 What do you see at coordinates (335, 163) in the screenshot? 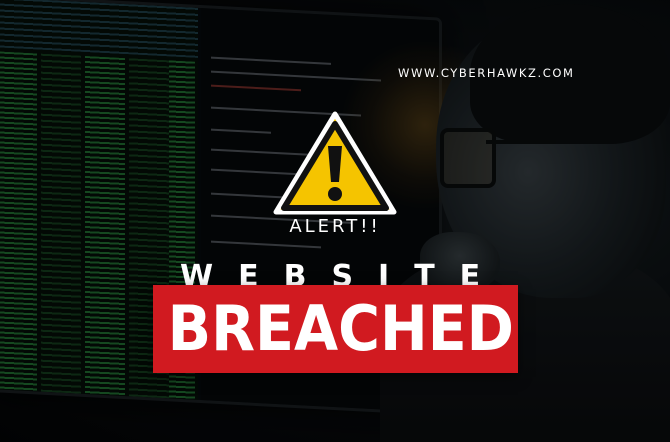
I see `warning-triangle-icon` at bounding box center [335, 163].